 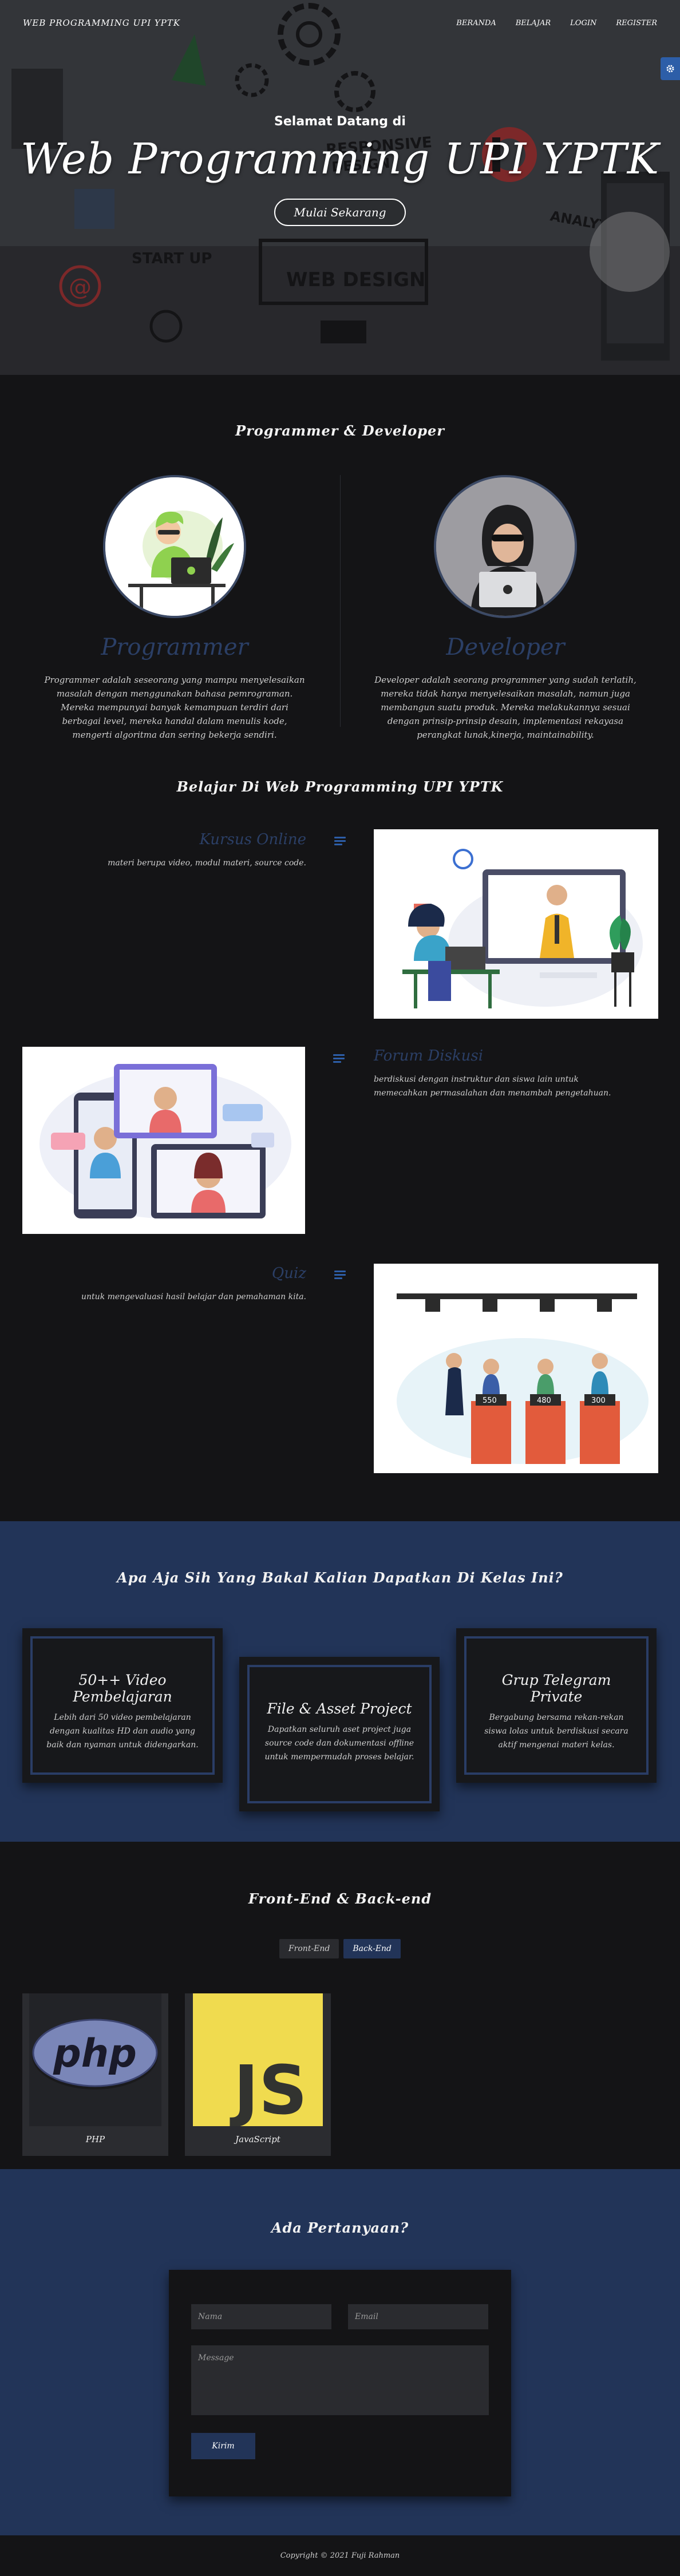 What do you see at coordinates (288, 1273) in the screenshot?
I see `feature-title: Quiz` at bounding box center [288, 1273].